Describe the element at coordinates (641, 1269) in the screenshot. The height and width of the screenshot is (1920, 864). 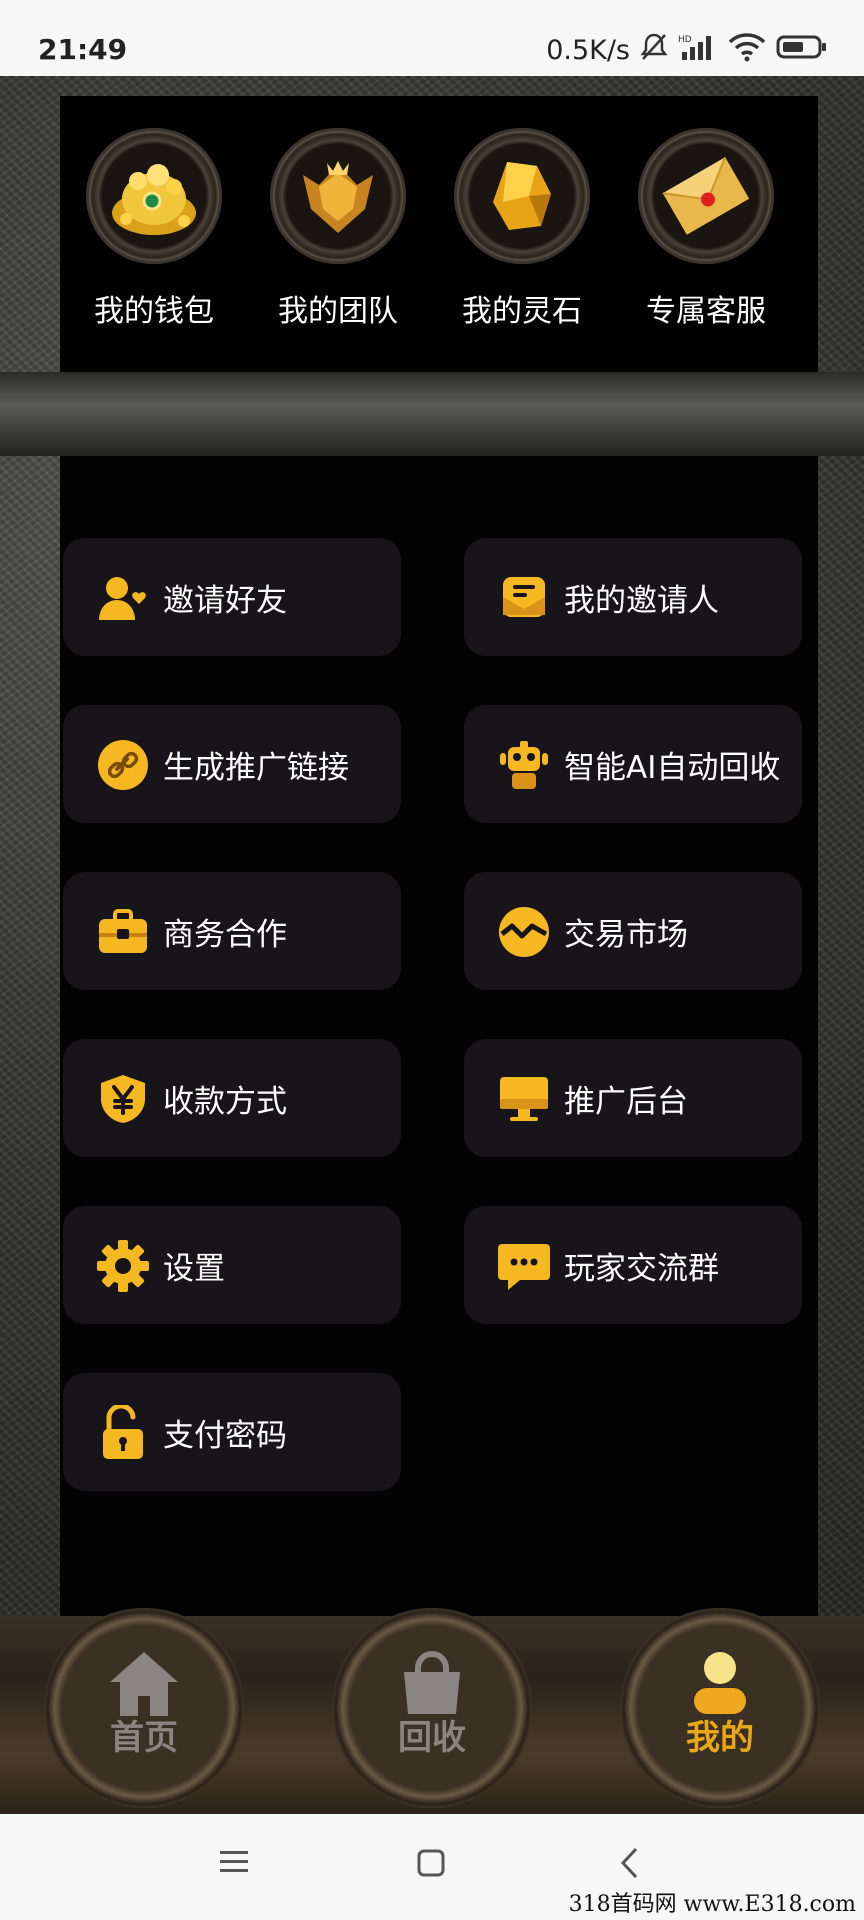
I see `menu-label: 玩家交流群` at that location.